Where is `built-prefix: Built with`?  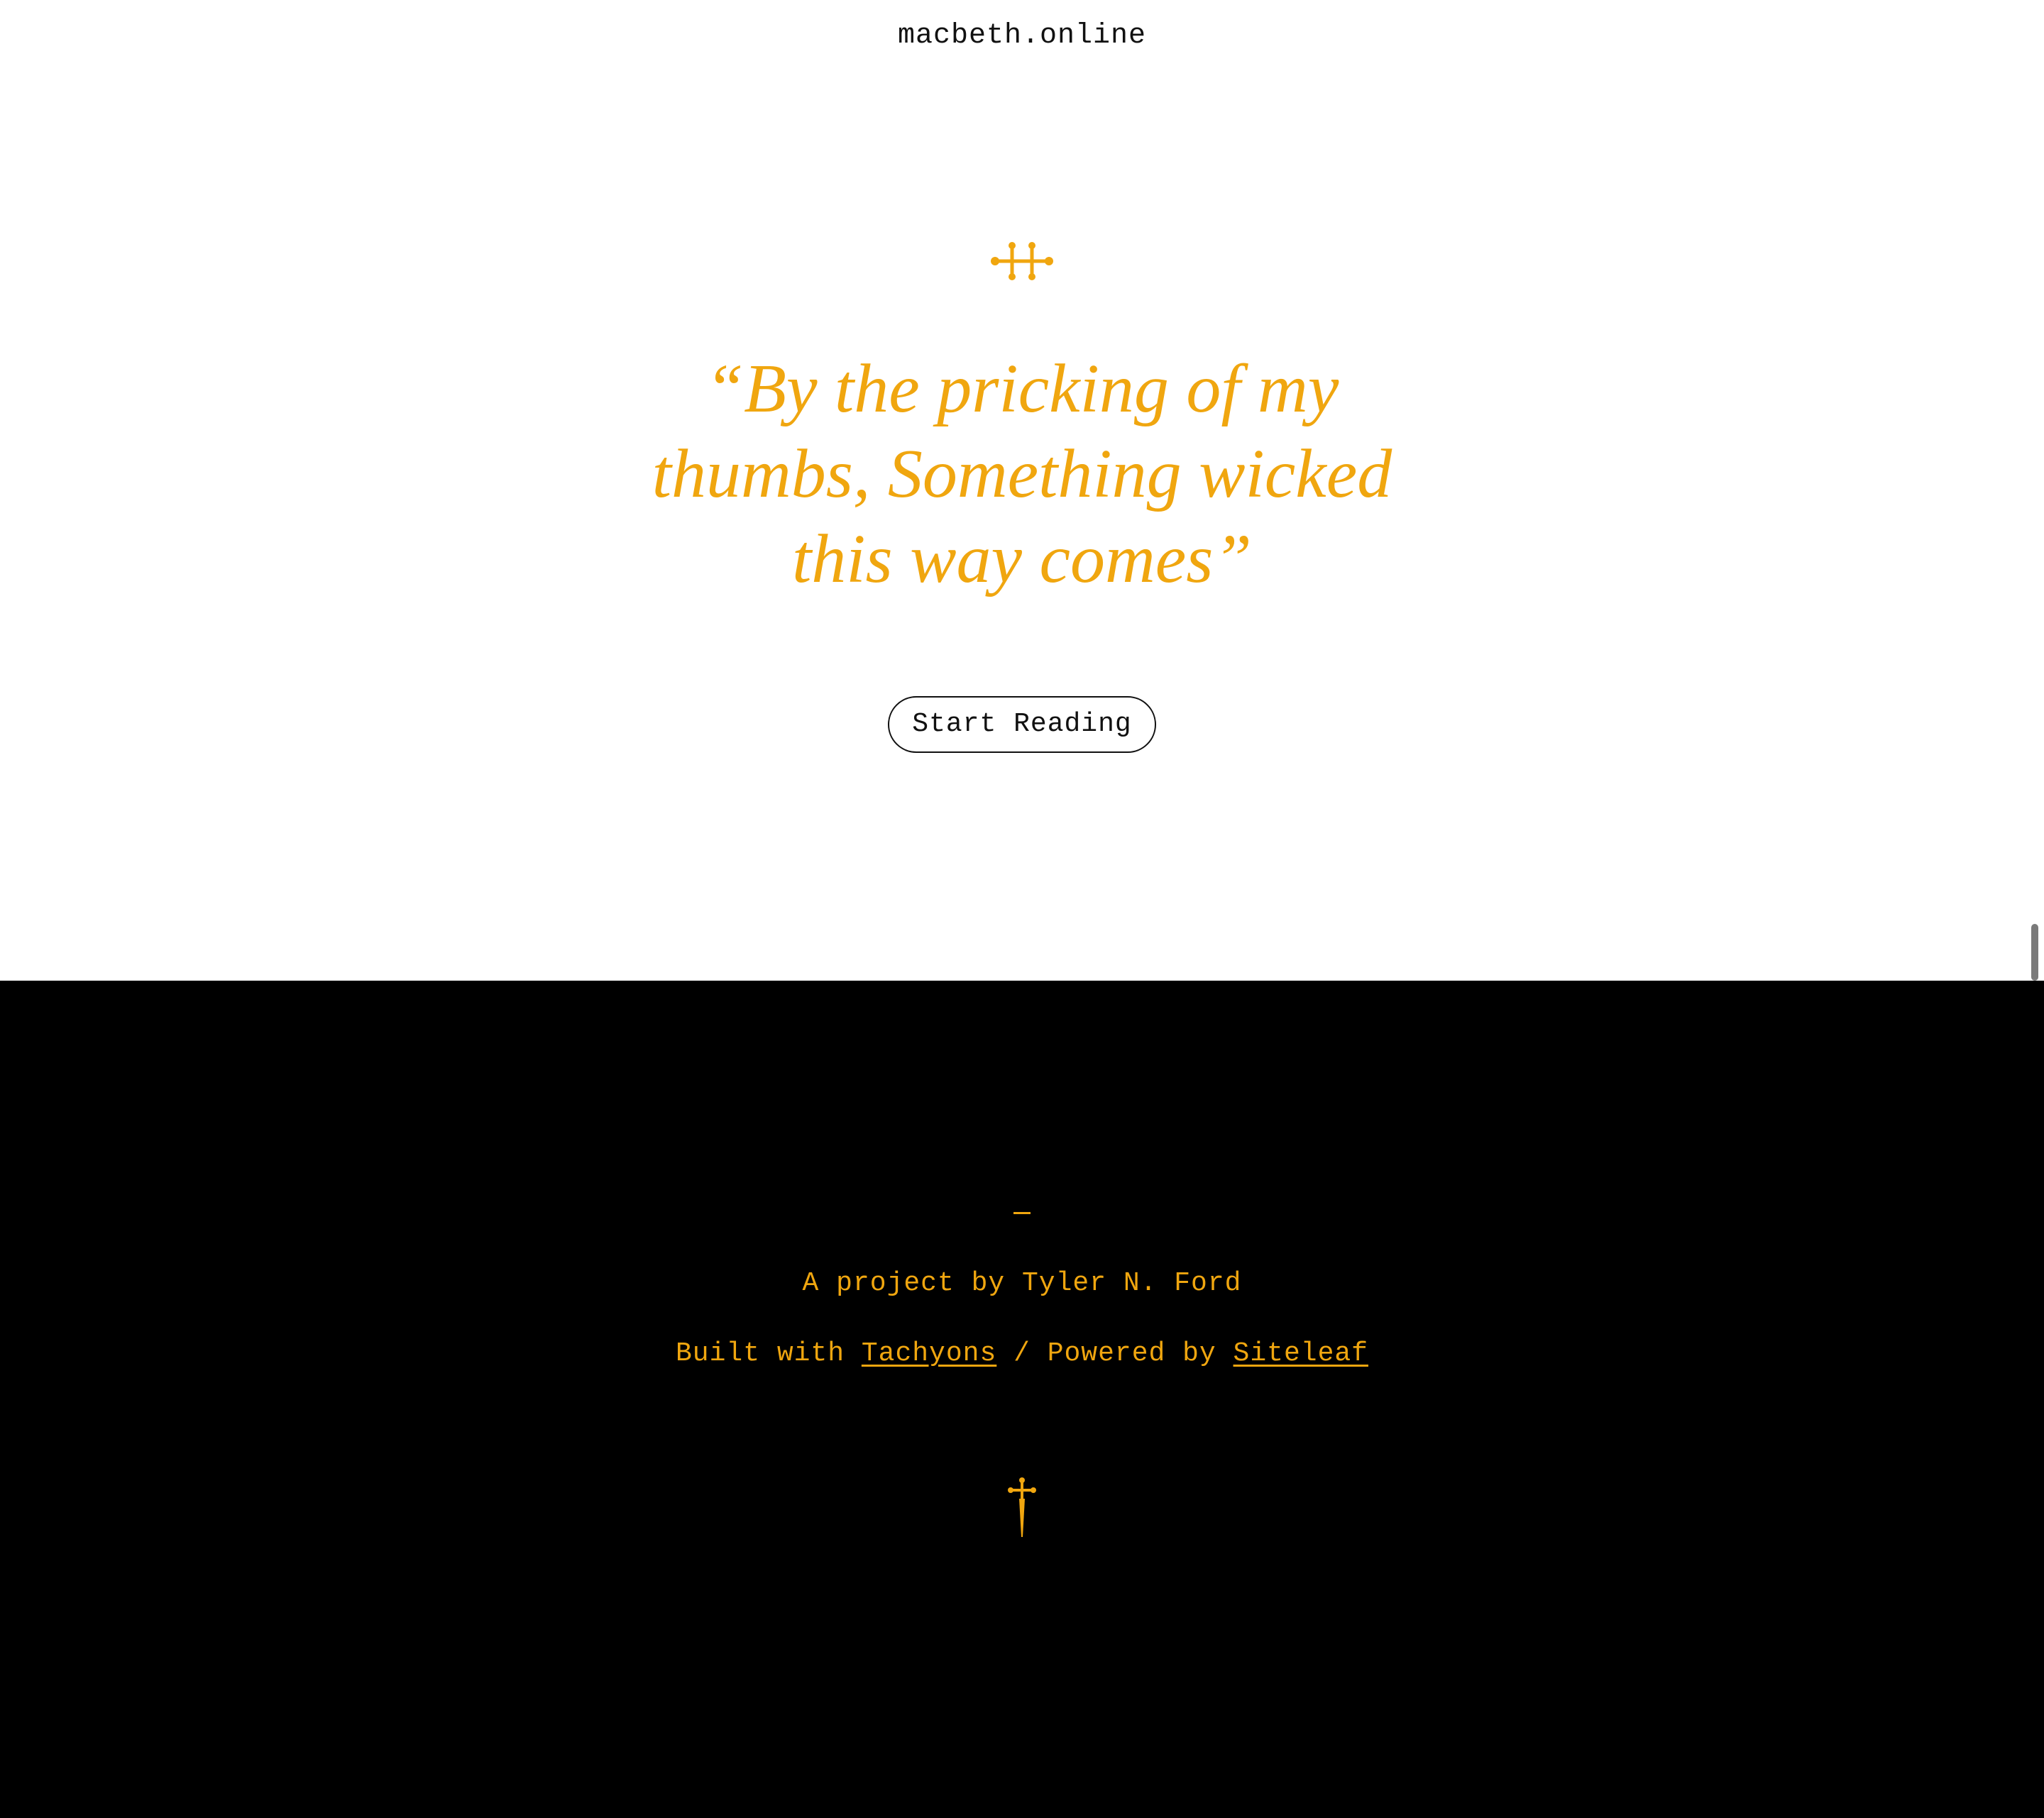 built-prefix: Built with is located at coordinates (769, 1353).